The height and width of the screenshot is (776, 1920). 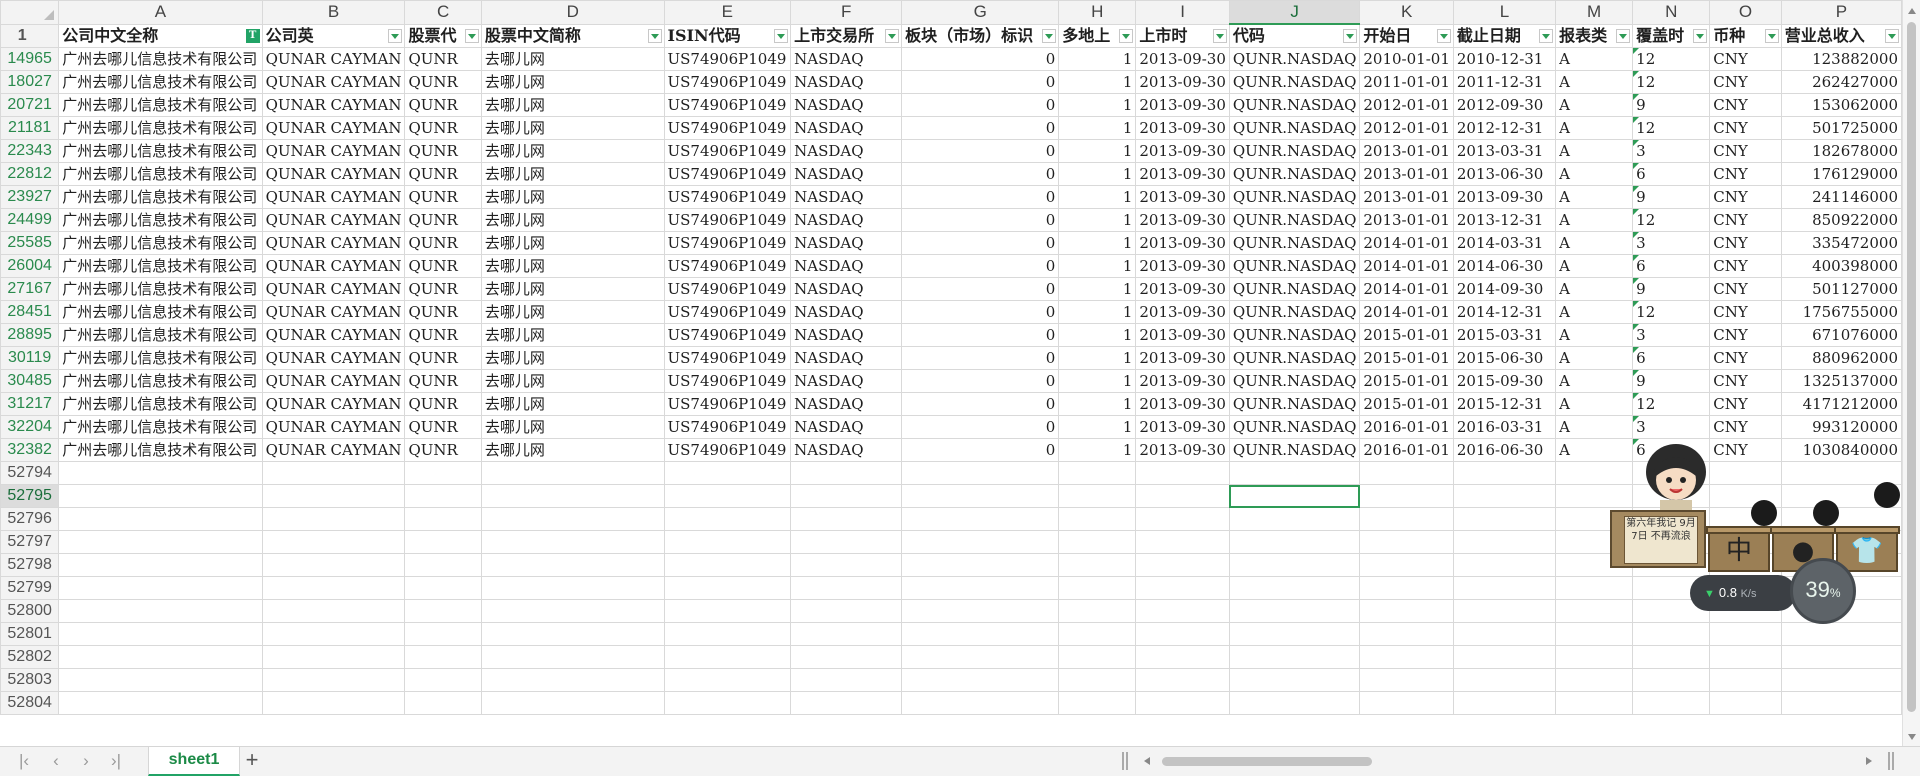 What do you see at coordinates (443, 35) in the screenshot?
I see `header-cell: 股票代` at bounding box center [443, 35].